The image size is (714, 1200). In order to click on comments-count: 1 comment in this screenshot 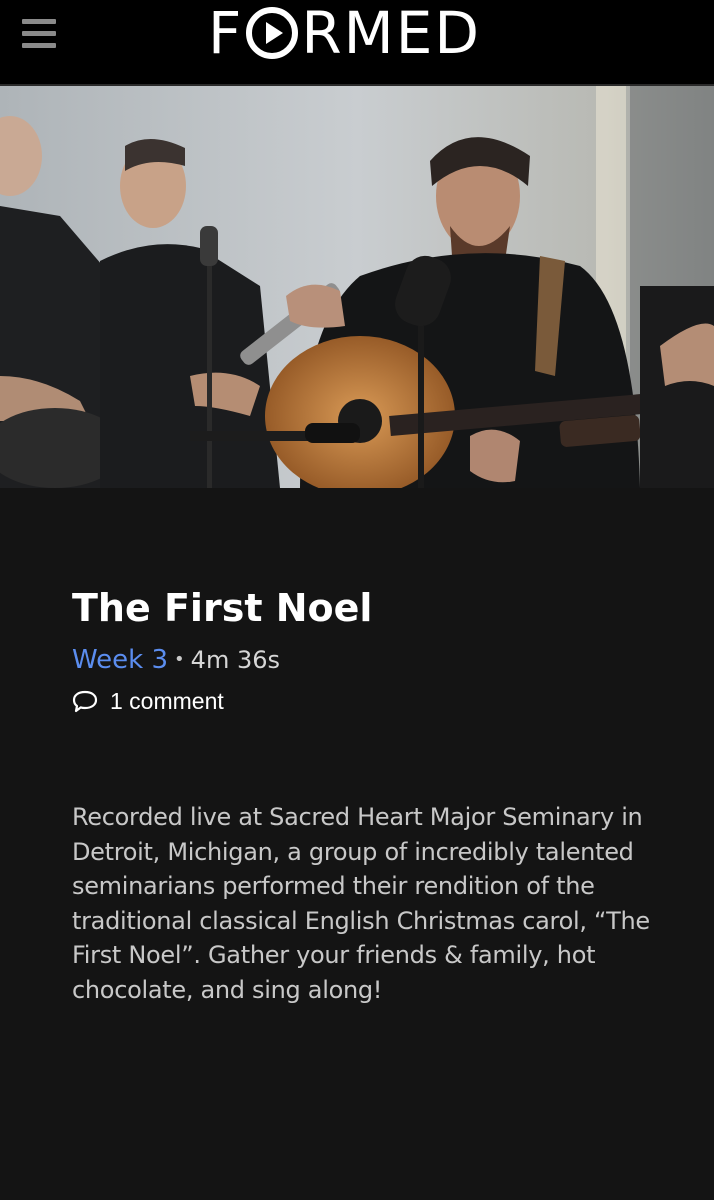, I will do `click(167, 701)`.